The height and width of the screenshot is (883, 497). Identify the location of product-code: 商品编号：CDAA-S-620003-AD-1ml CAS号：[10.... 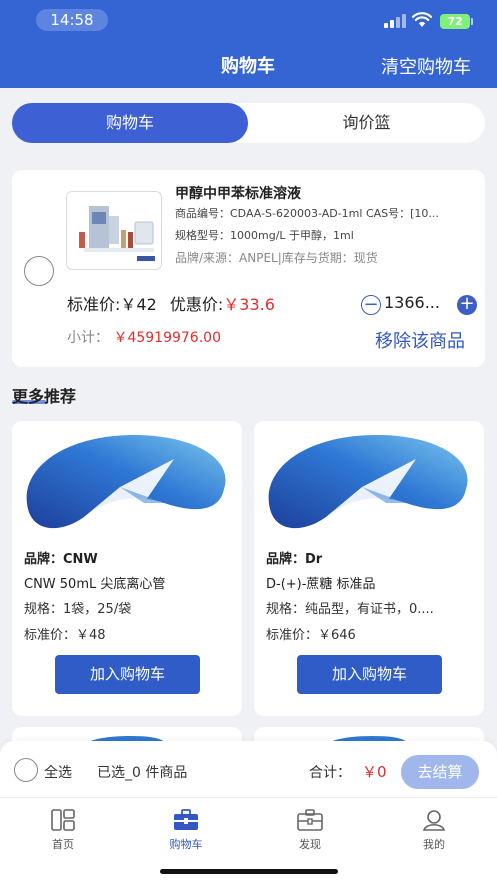
(307, 213).